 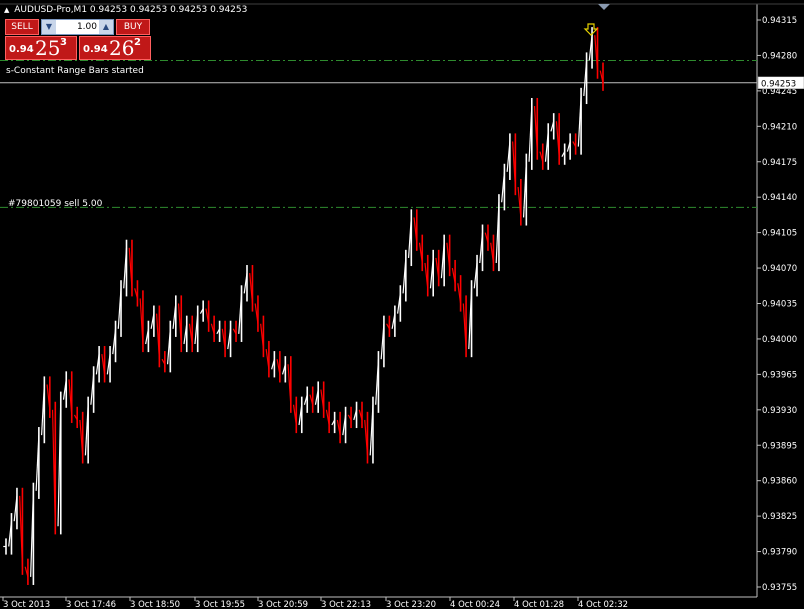 What do you see at coordinates (106, 27) in the screenshot?
I see `lot-increase-icon: ▲` at bounding box center [106, 27].